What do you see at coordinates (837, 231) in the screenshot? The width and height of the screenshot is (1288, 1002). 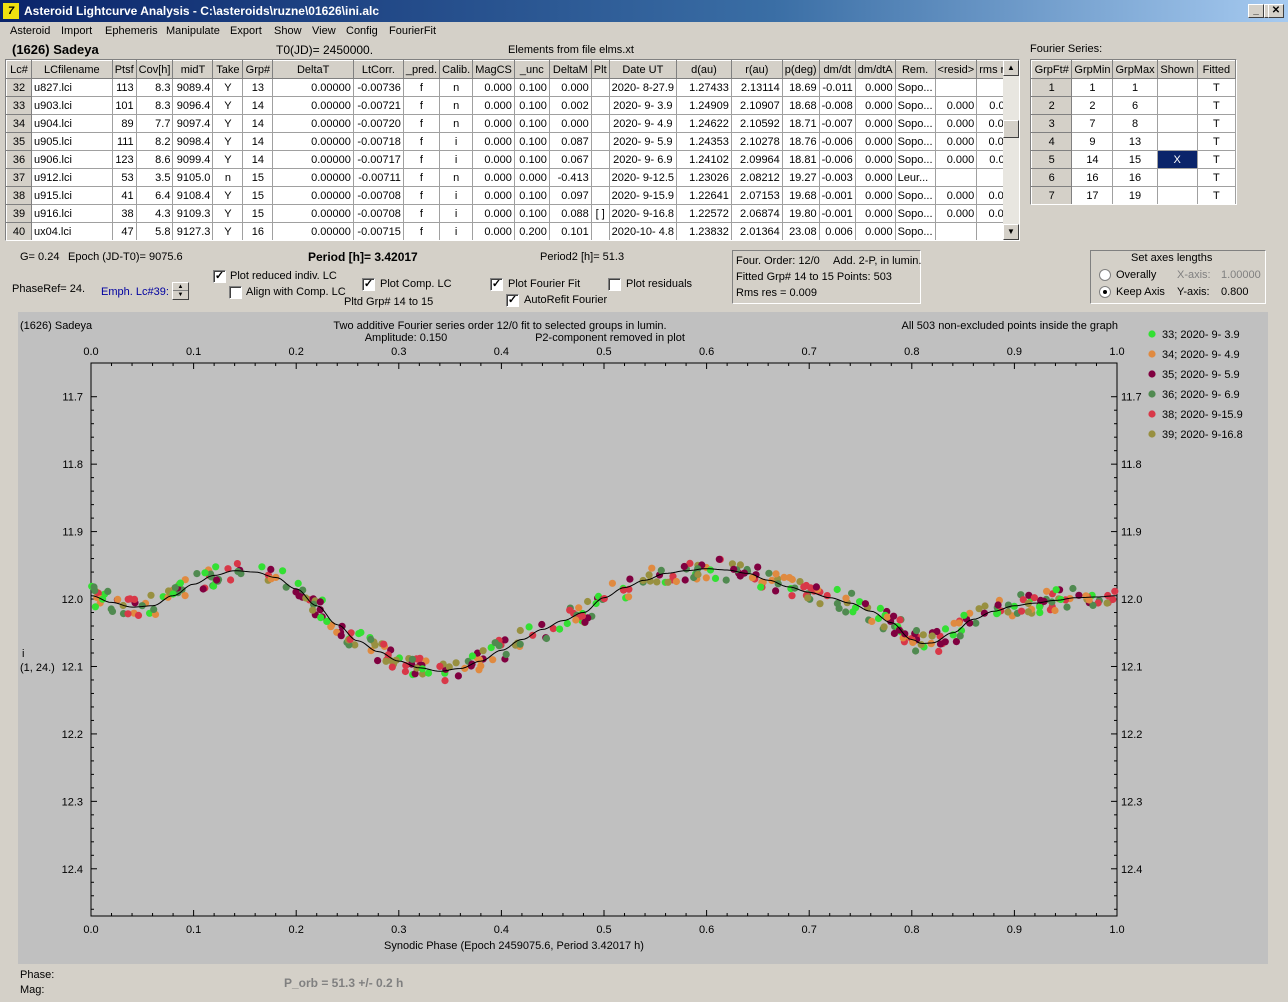 I see `table-cell: 0.006` at bounding box center [837, 231].